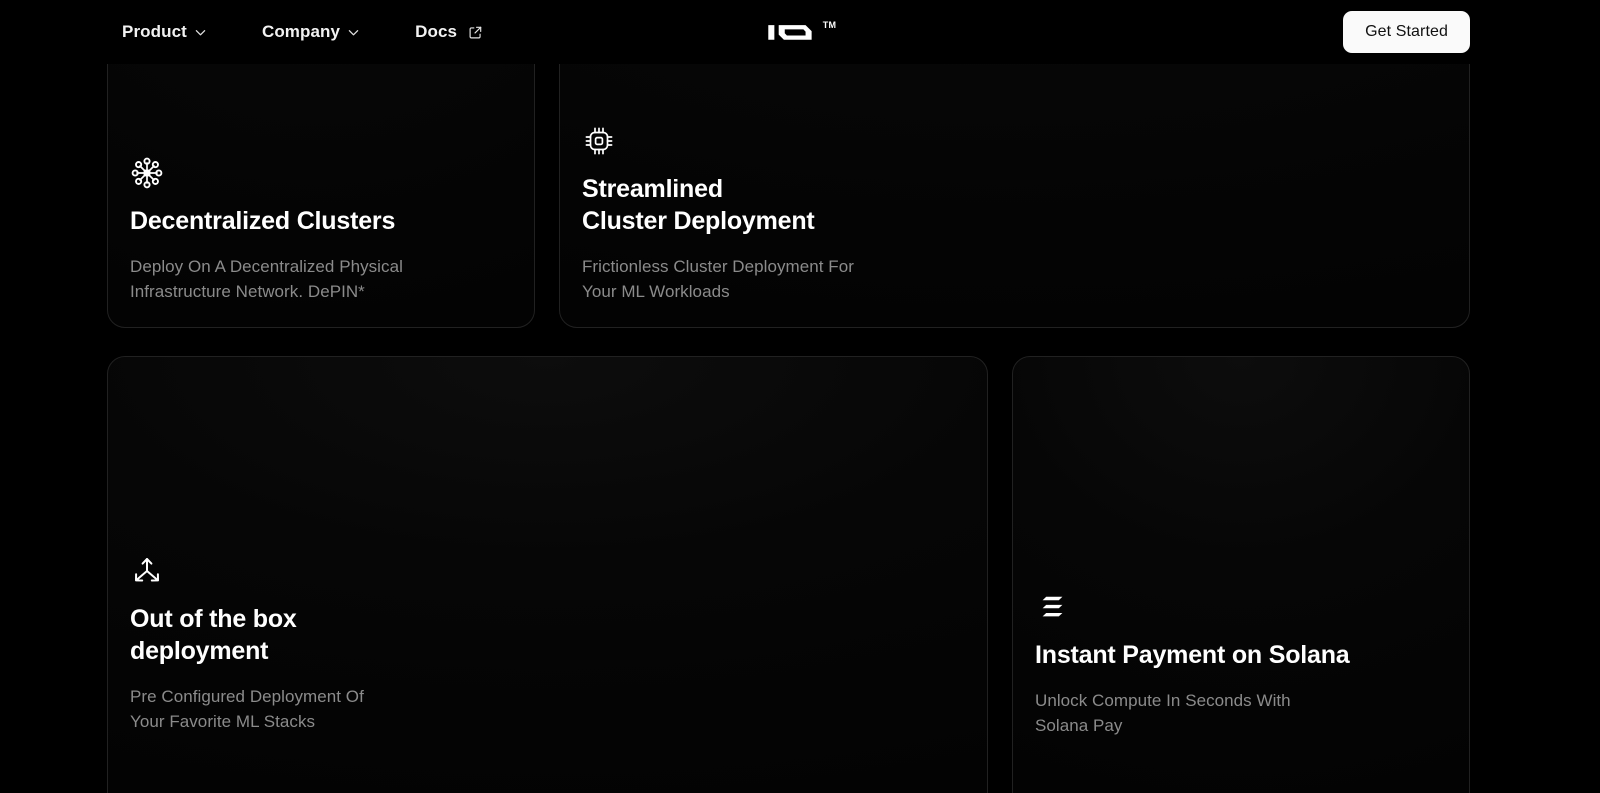 Image resolution: width=1600 pixels, height=793 pixels. I want to click on nav-item-docs: Docs, so click(448, 32).